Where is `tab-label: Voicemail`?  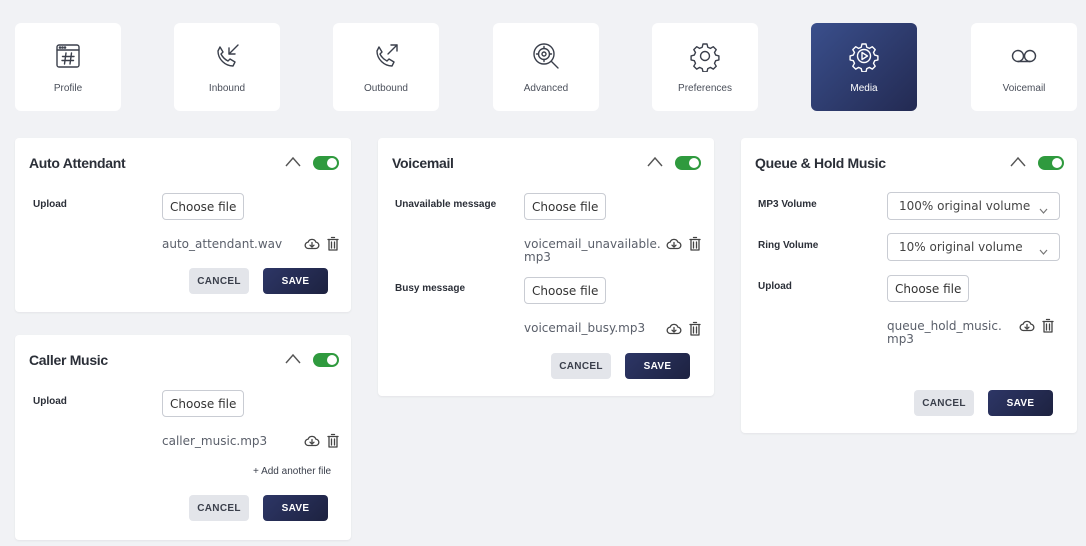
tab-label: Voicemail is located at coordinates (1024, 88).